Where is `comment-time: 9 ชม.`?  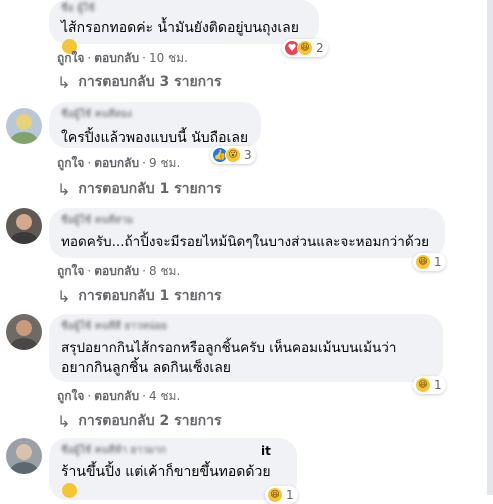
comment-time: 9 ชม. is located at coordinates (164, 163).